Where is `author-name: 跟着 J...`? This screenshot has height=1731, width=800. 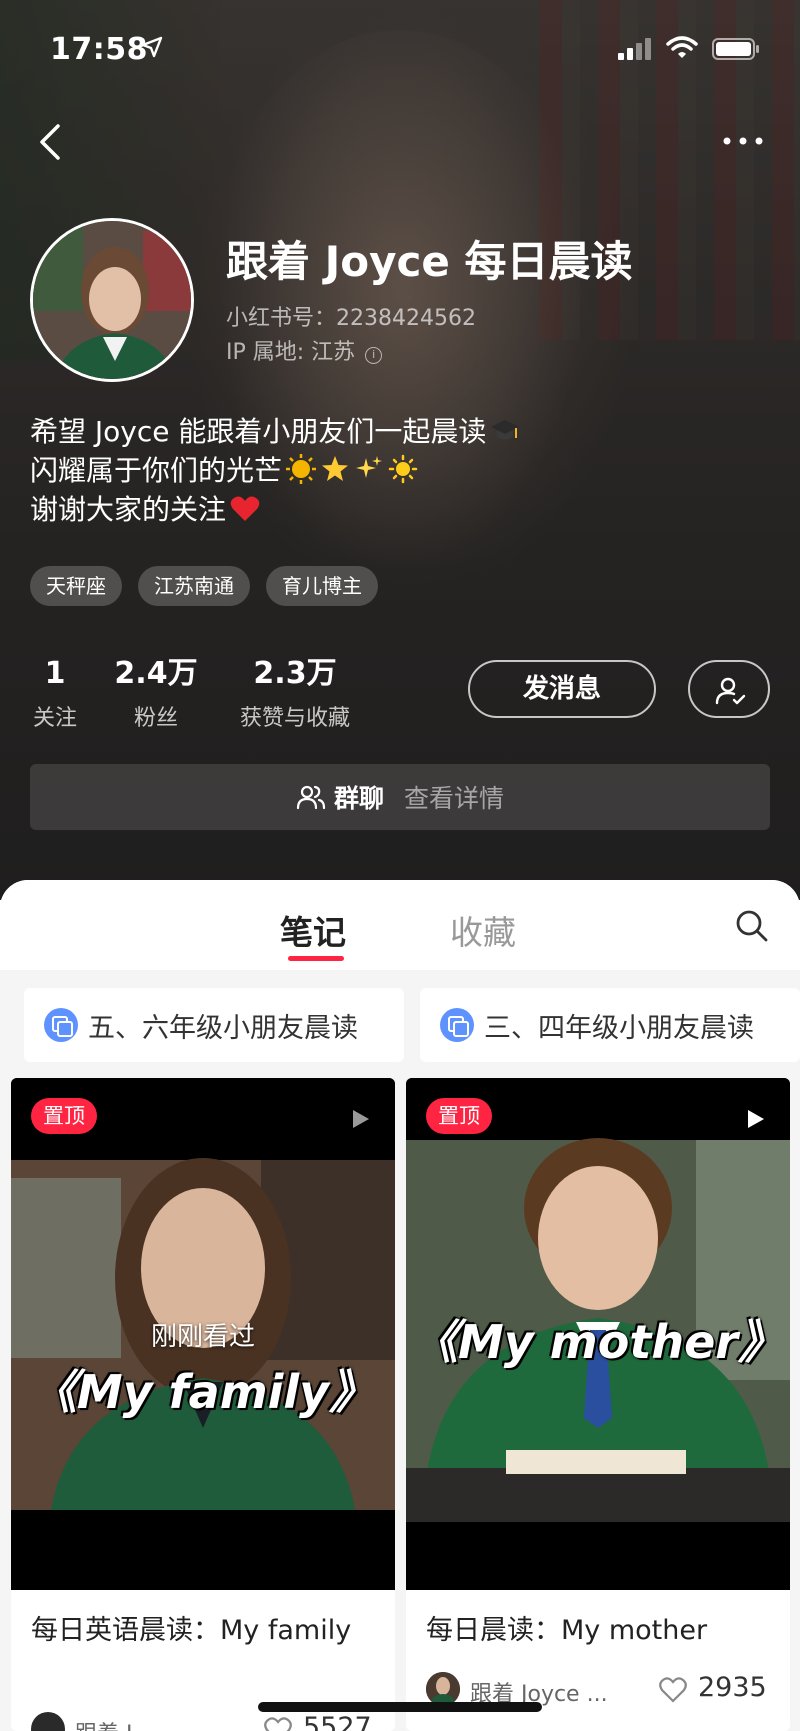
author-name: 跟着 J... is located at coordinates (114, 1723).